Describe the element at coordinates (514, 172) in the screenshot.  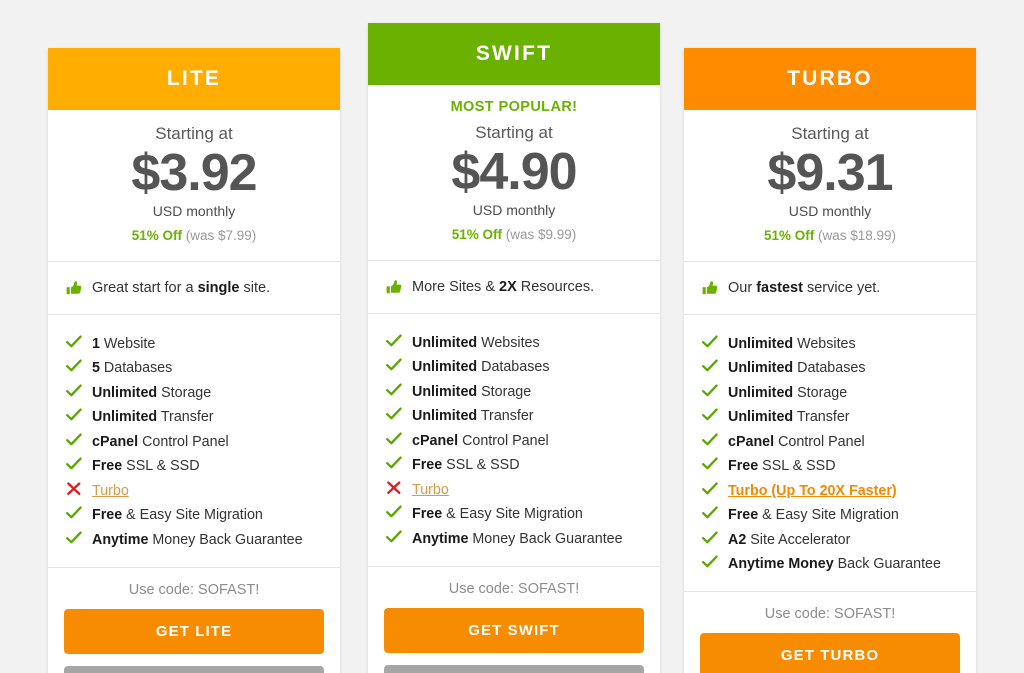
I see `price-amount: $4.90` at that location.